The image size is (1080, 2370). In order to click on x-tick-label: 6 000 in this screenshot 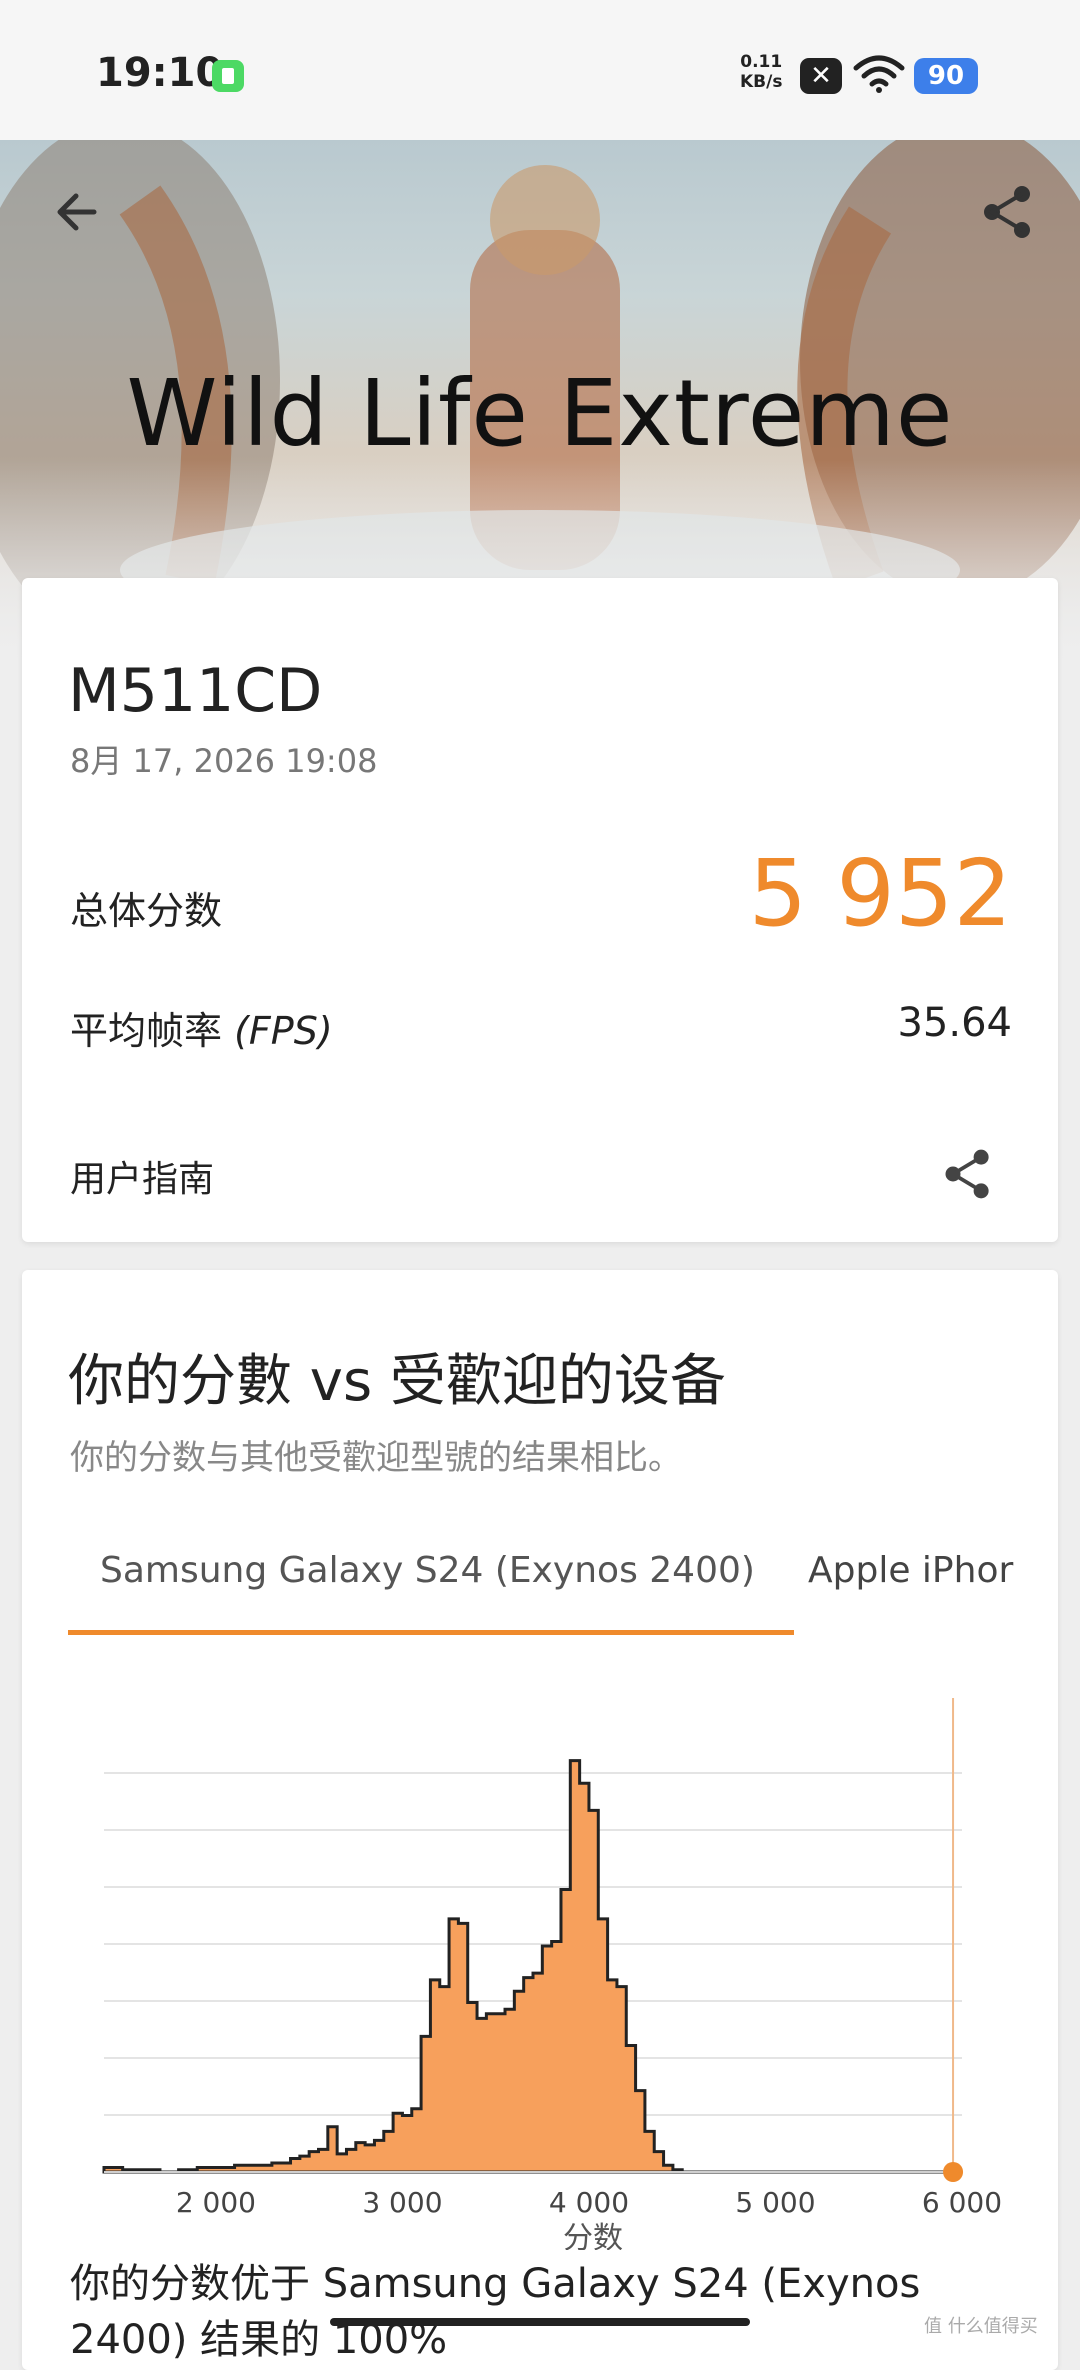, I will do `click(962, 2202)`.